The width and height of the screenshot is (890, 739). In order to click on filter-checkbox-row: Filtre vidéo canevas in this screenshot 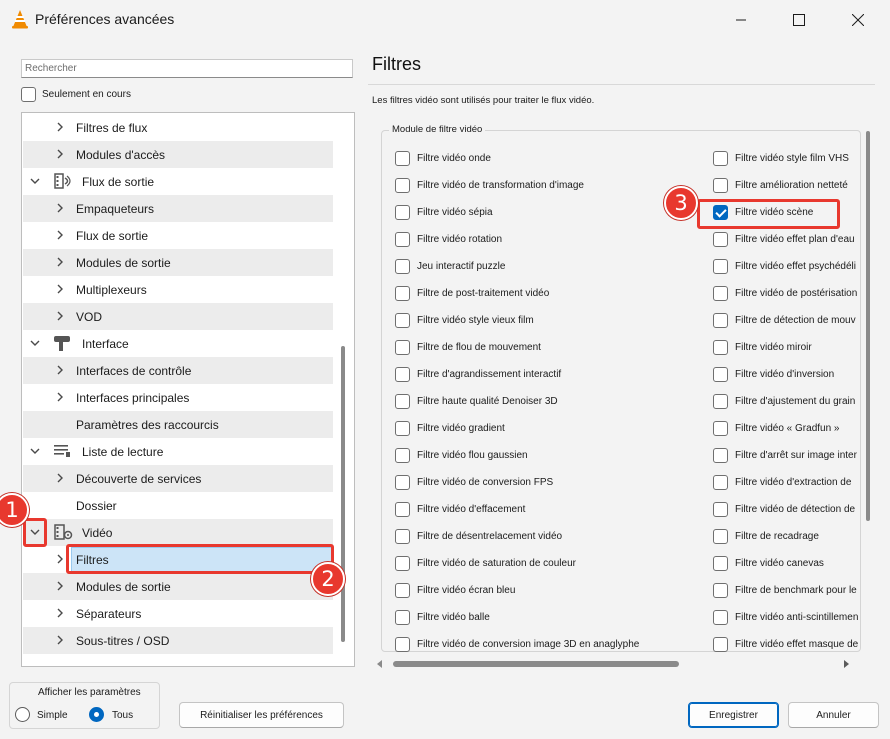, I will do `click(786, 563)`.